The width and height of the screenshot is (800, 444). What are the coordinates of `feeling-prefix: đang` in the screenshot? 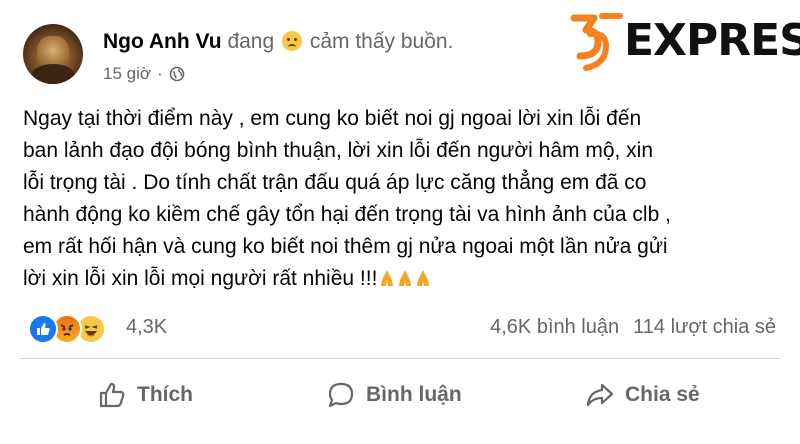 It's located at (251, 41).